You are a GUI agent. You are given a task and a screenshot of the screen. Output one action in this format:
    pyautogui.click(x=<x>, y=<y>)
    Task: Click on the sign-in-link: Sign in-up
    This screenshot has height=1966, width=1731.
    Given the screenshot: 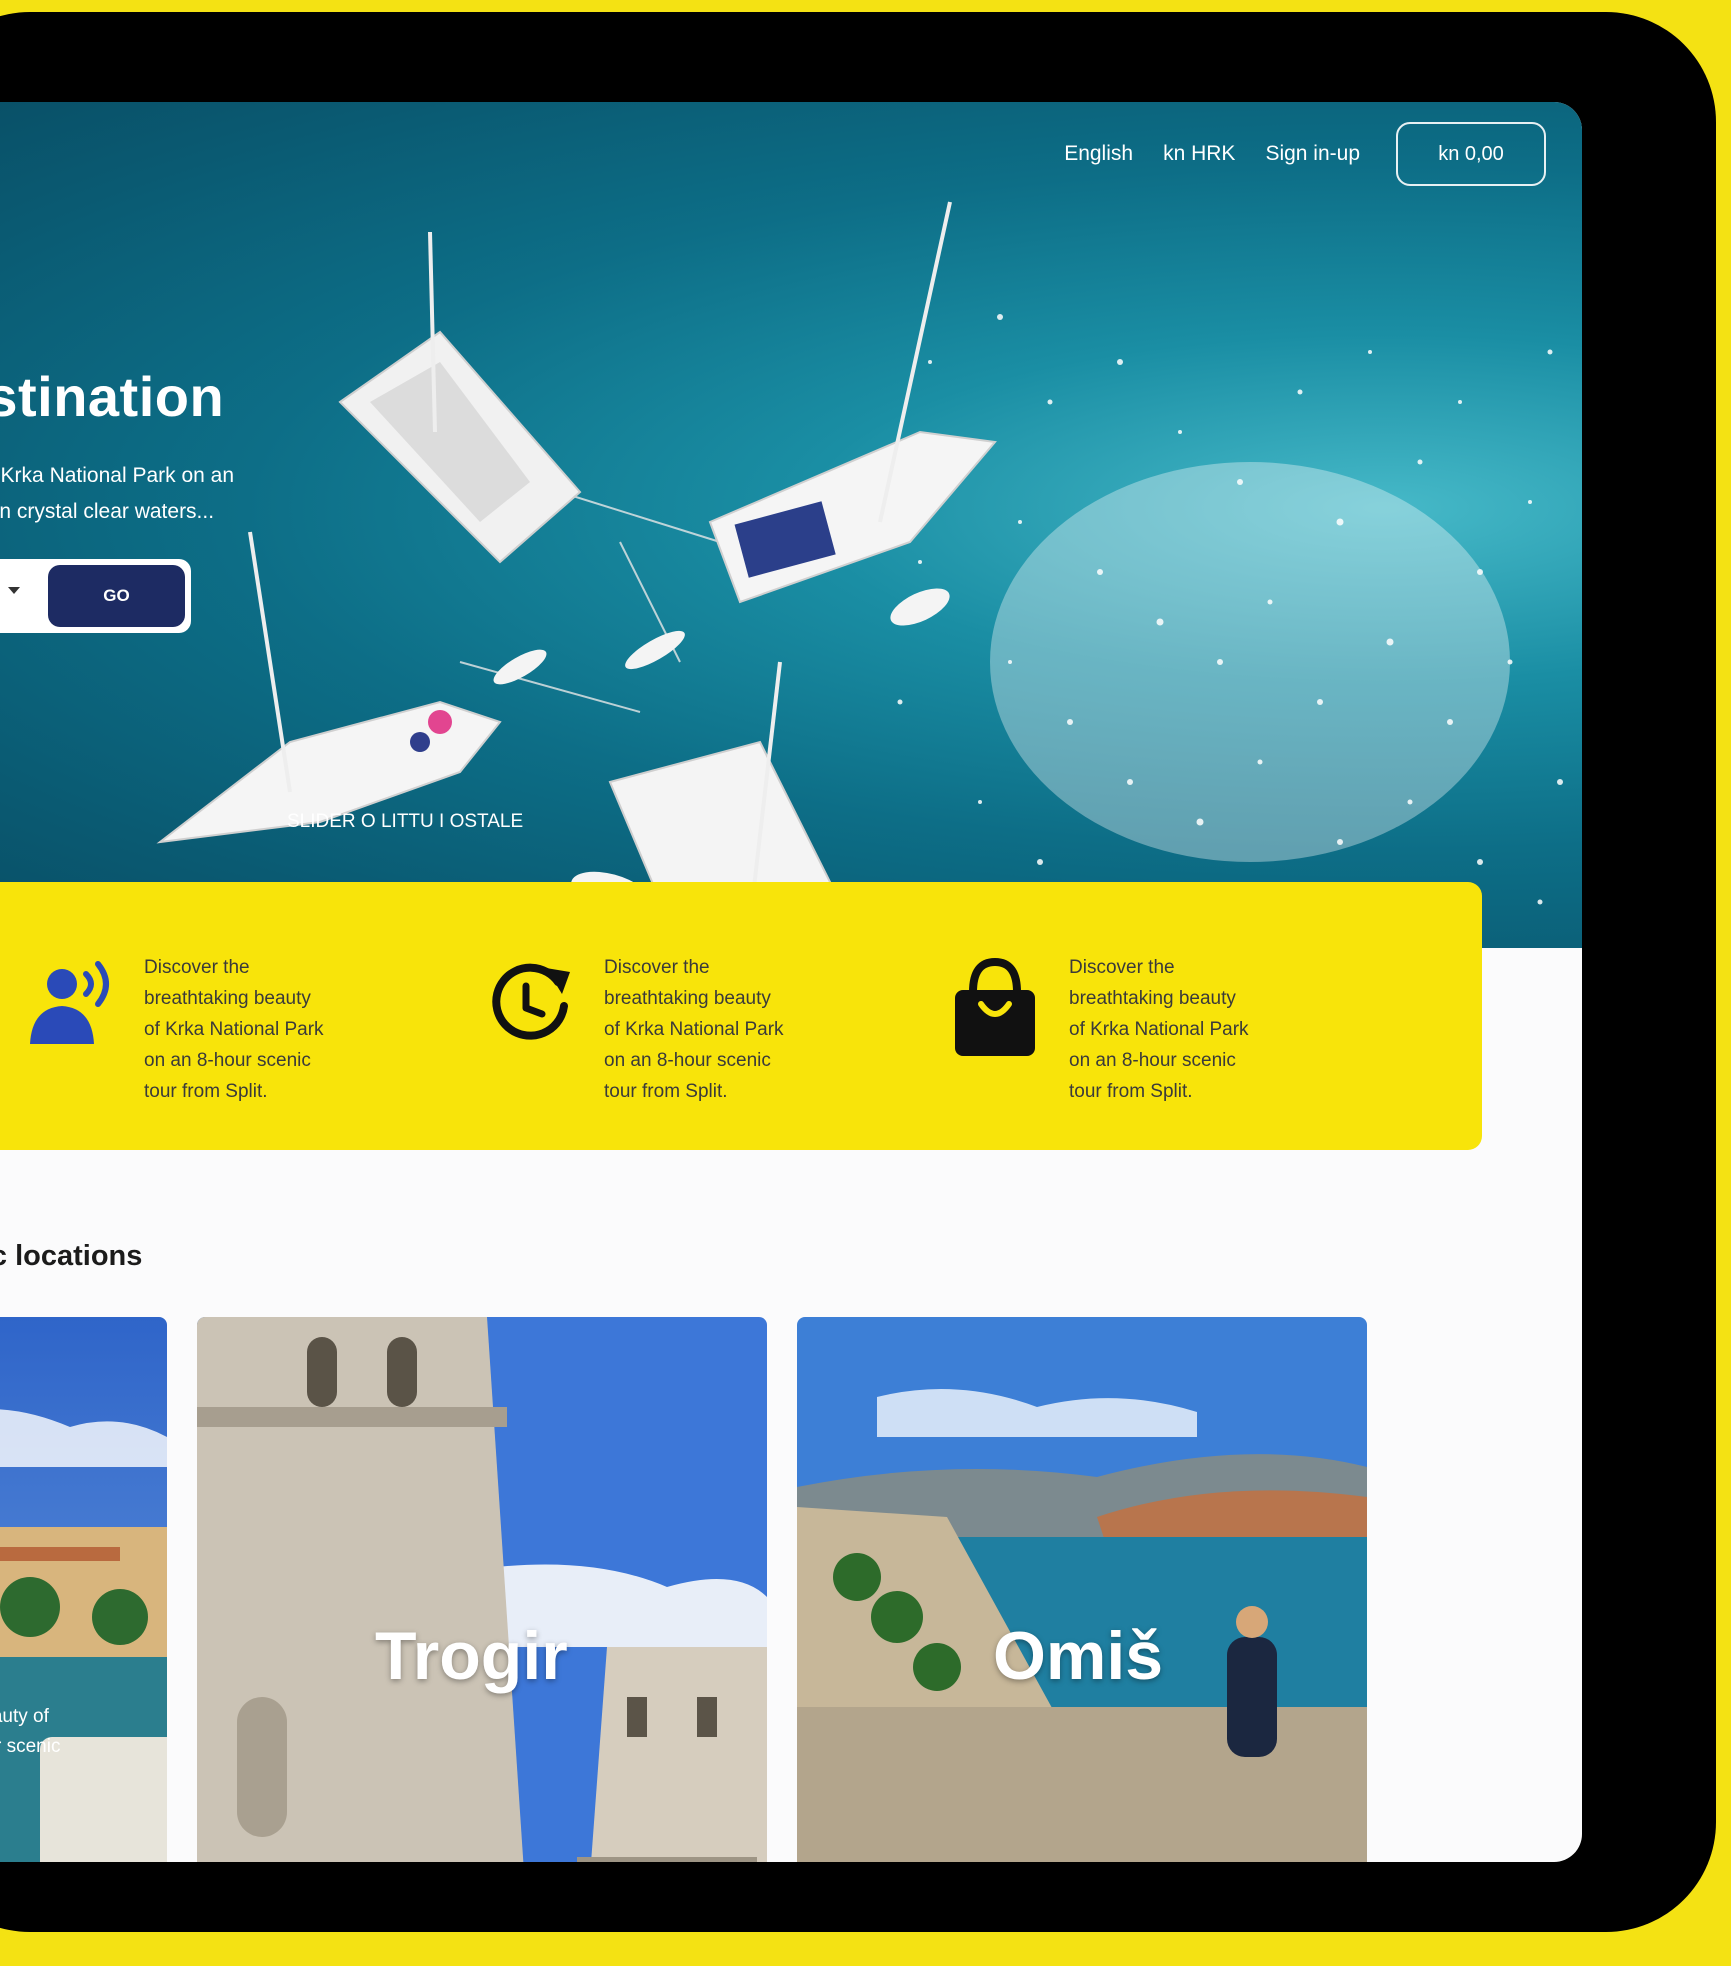 What is the action you would take?
    pyautogui.click(x=1312, y=154)
    